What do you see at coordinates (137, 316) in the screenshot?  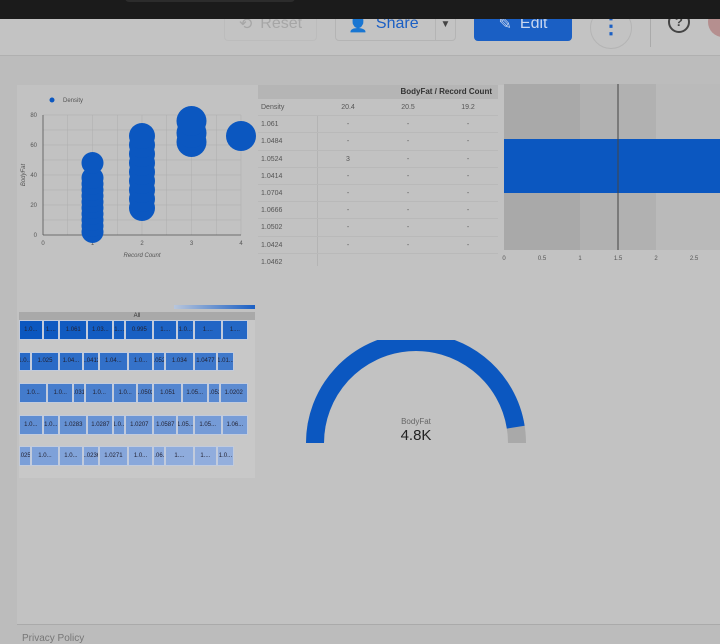 I see `treemap-root-label: All` at bounding box center [137, 316].